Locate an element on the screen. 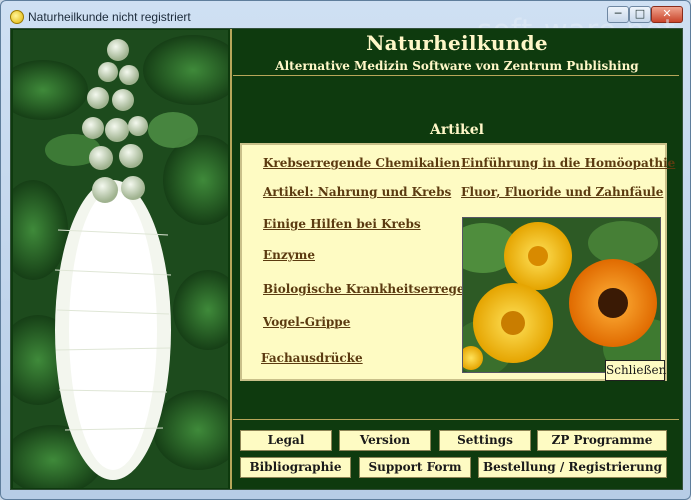 The width and height of the screenshot is (691, 500). article-link-homoeopathie: Einführung in die Homöopathie is located at coordinates (568, 163).